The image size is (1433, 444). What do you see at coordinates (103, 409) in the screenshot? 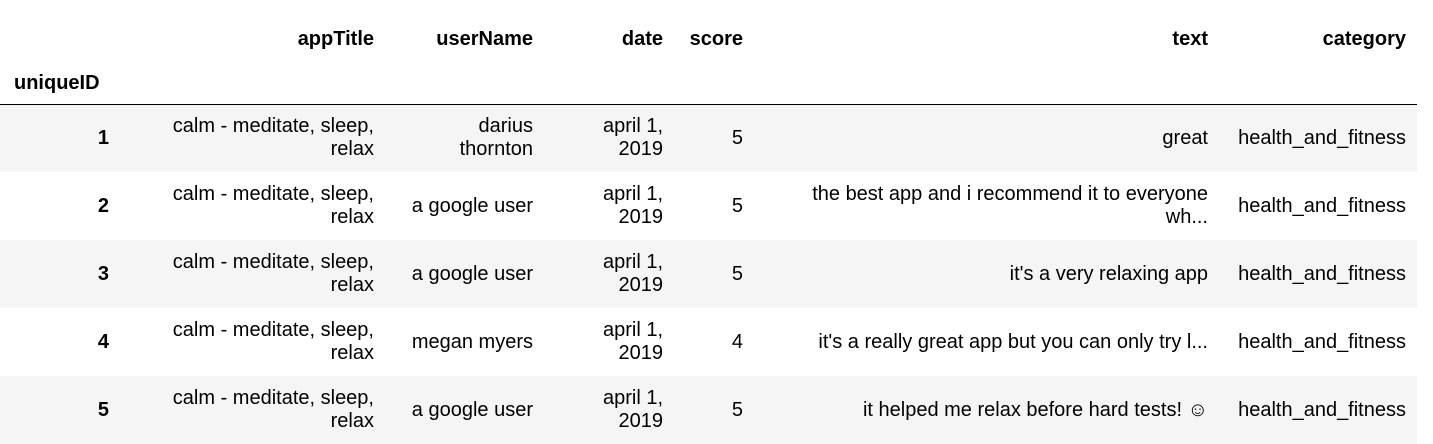
I see `row-index-cell: 5` at bounding box center [103, 409].